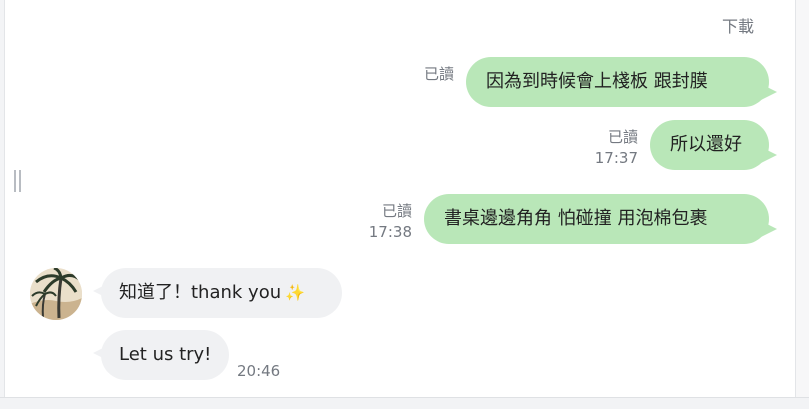 The height and width of the screenshot is (409, 809). Describe the element at coordinates (200, 292) in the screenshot. I see `message-text: 知道了！thank you` at that location.